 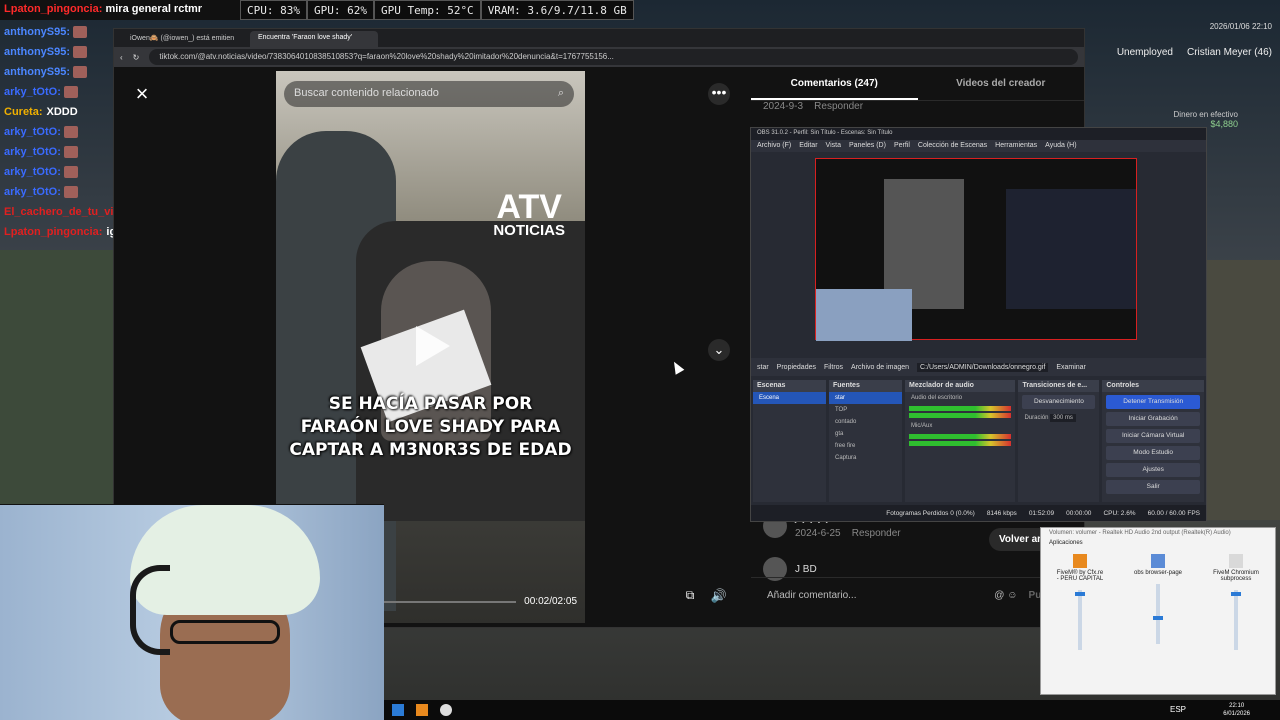 I want to click on properties-button: Propiedades, so click(x=796, y=367).